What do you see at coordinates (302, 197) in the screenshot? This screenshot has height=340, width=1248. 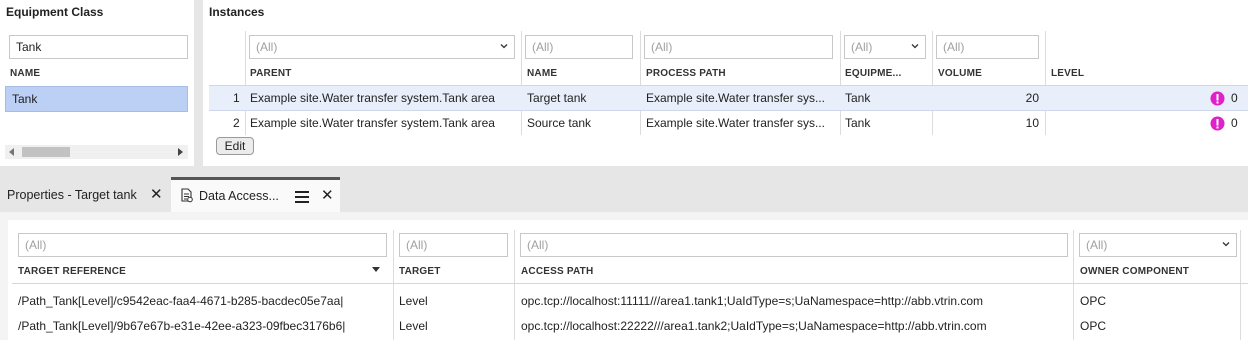 I see `menu-icon` at bounding box center [302, 197].